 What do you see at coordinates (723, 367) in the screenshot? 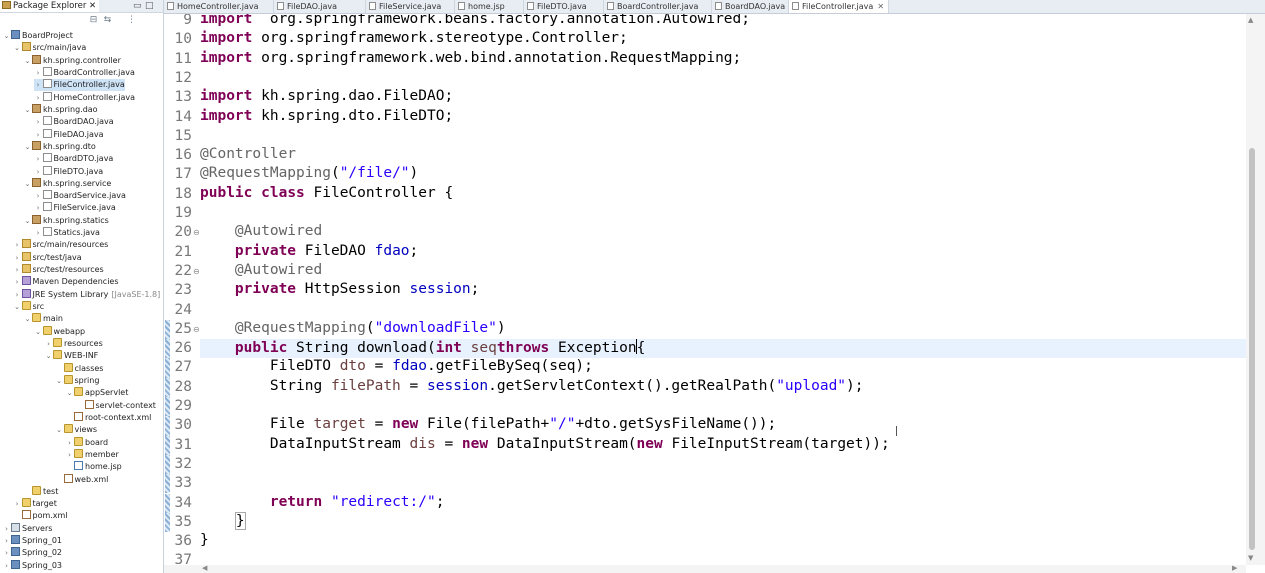
I see `code-line: FileDTO dto = fdao.getFileBySeq(seq);` at bounding box center [723, 367].